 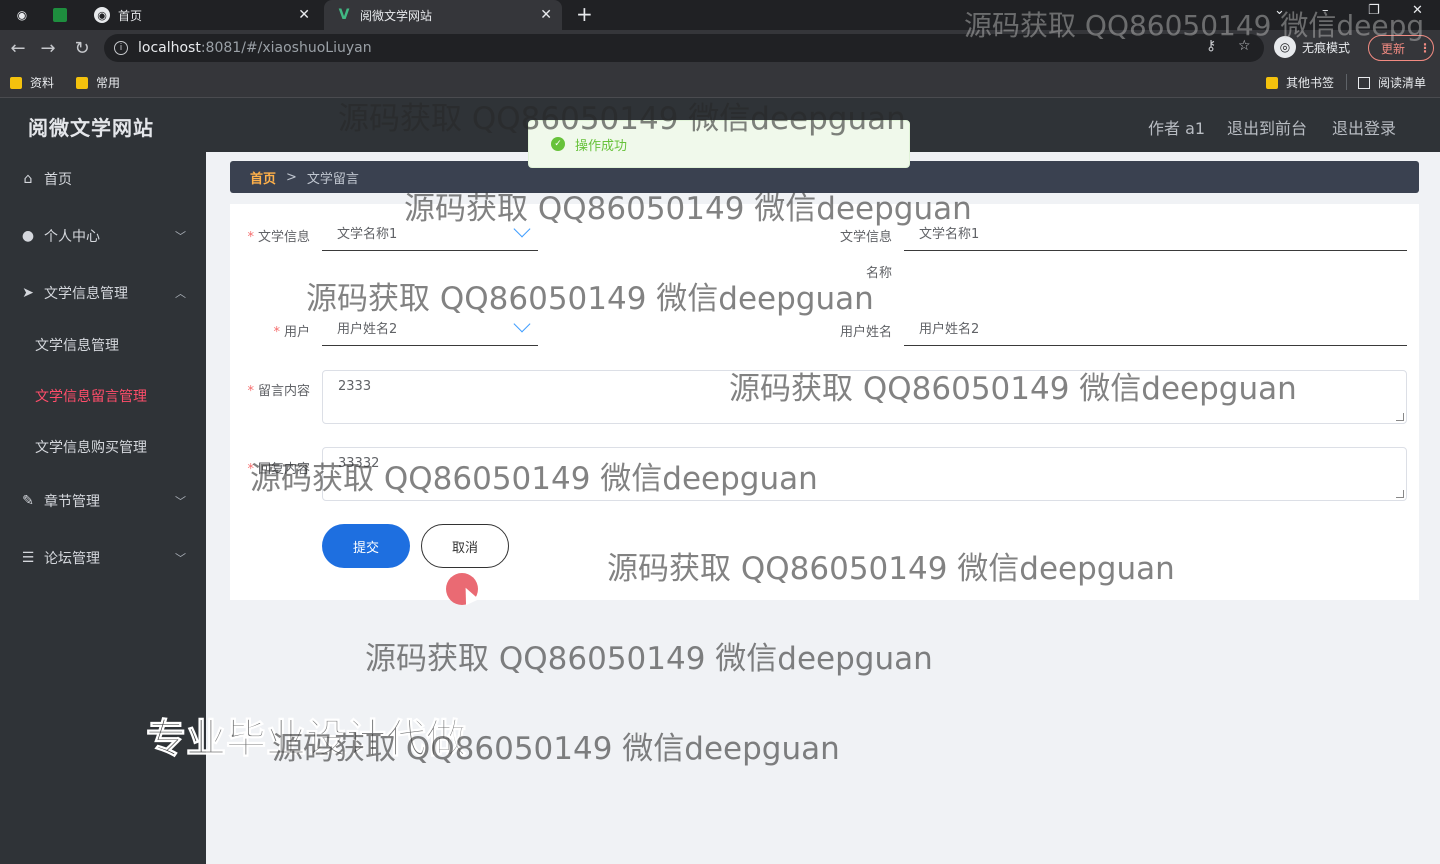 What do you see at coordinates (72, 237) in the screenshot?
I see `sidebar-item-label: 个人中心` at bounding box center [72, 237].